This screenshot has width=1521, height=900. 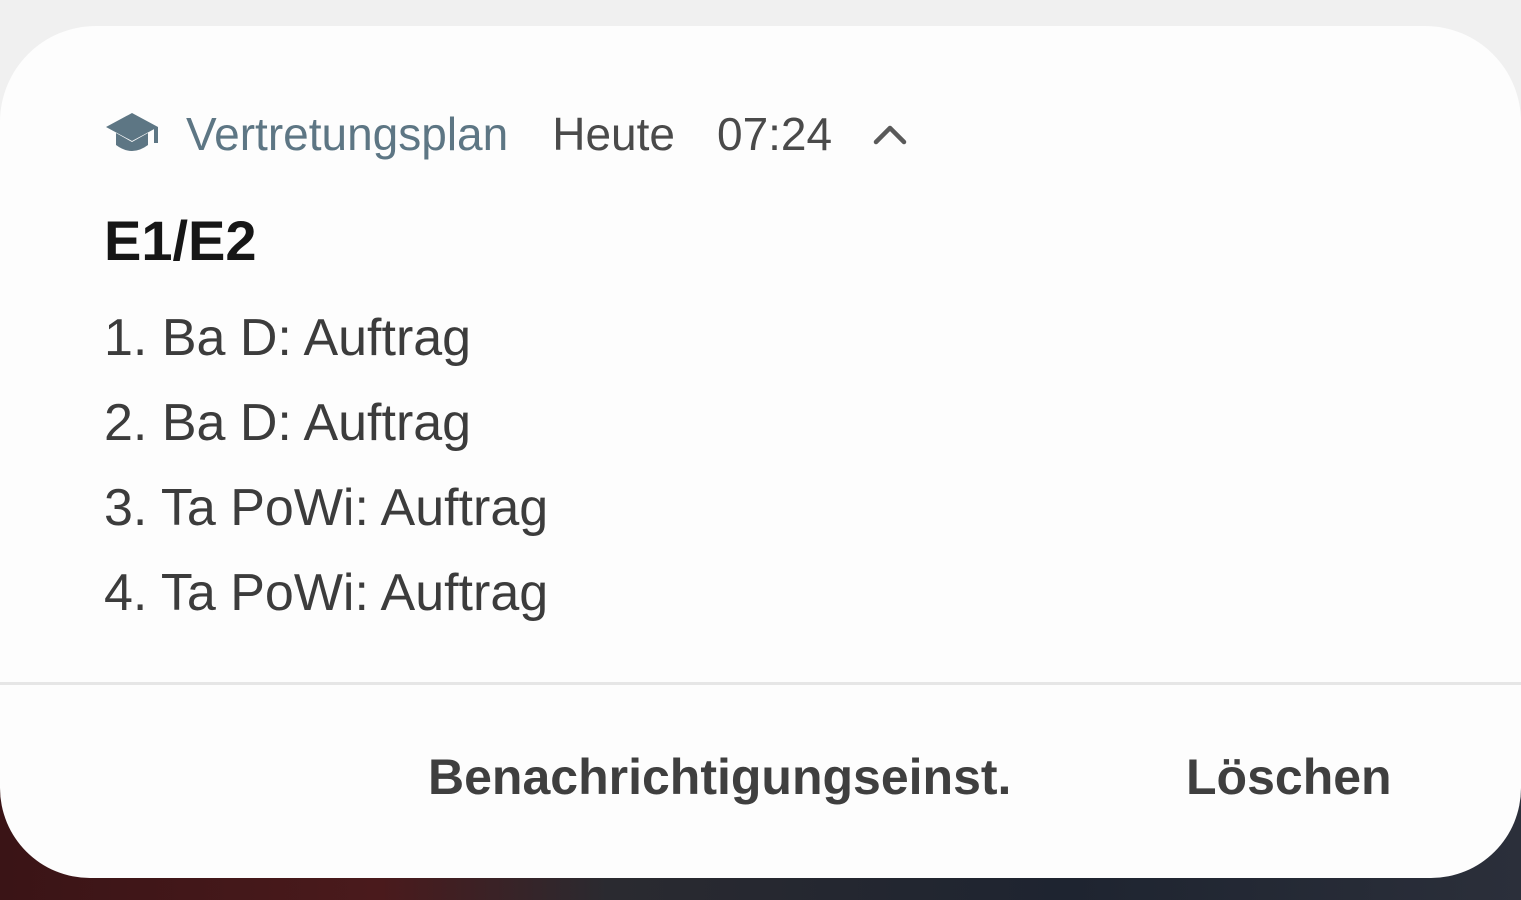 I want to click on notification-day: Heute, so click(x=613, y=134).